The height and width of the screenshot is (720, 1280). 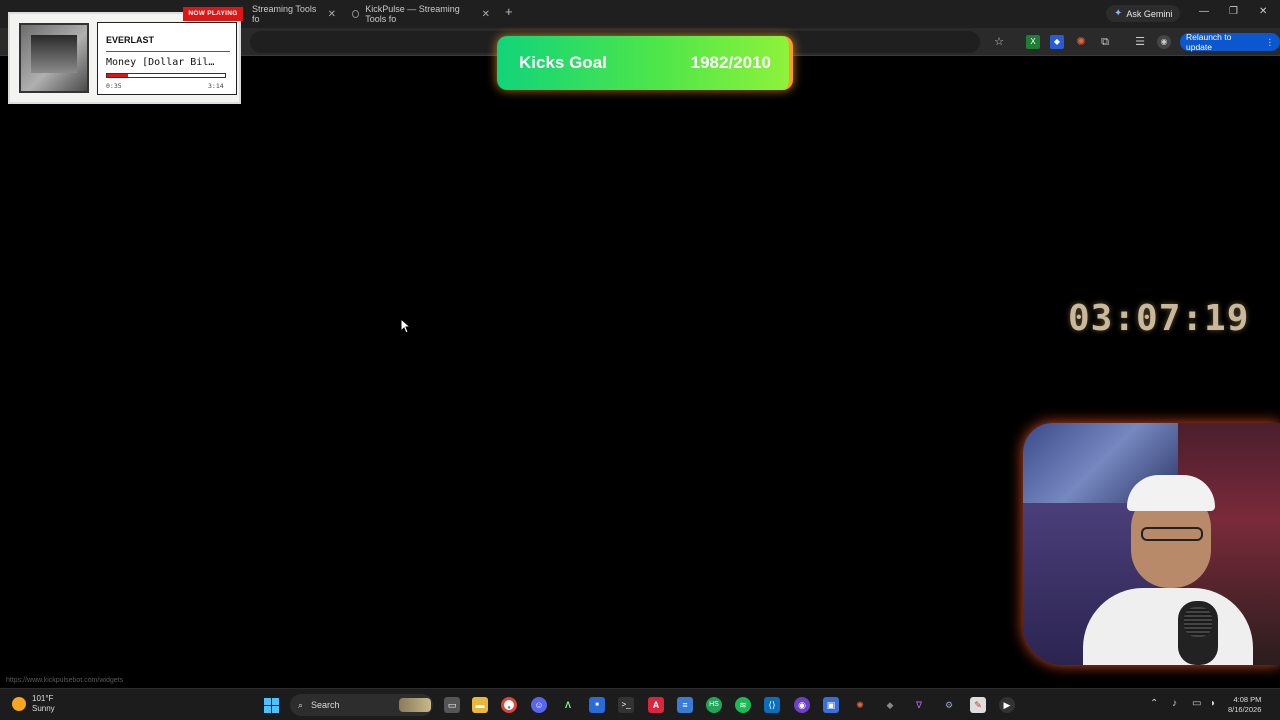 I want to click on album-art, so click(x=54, y=58).